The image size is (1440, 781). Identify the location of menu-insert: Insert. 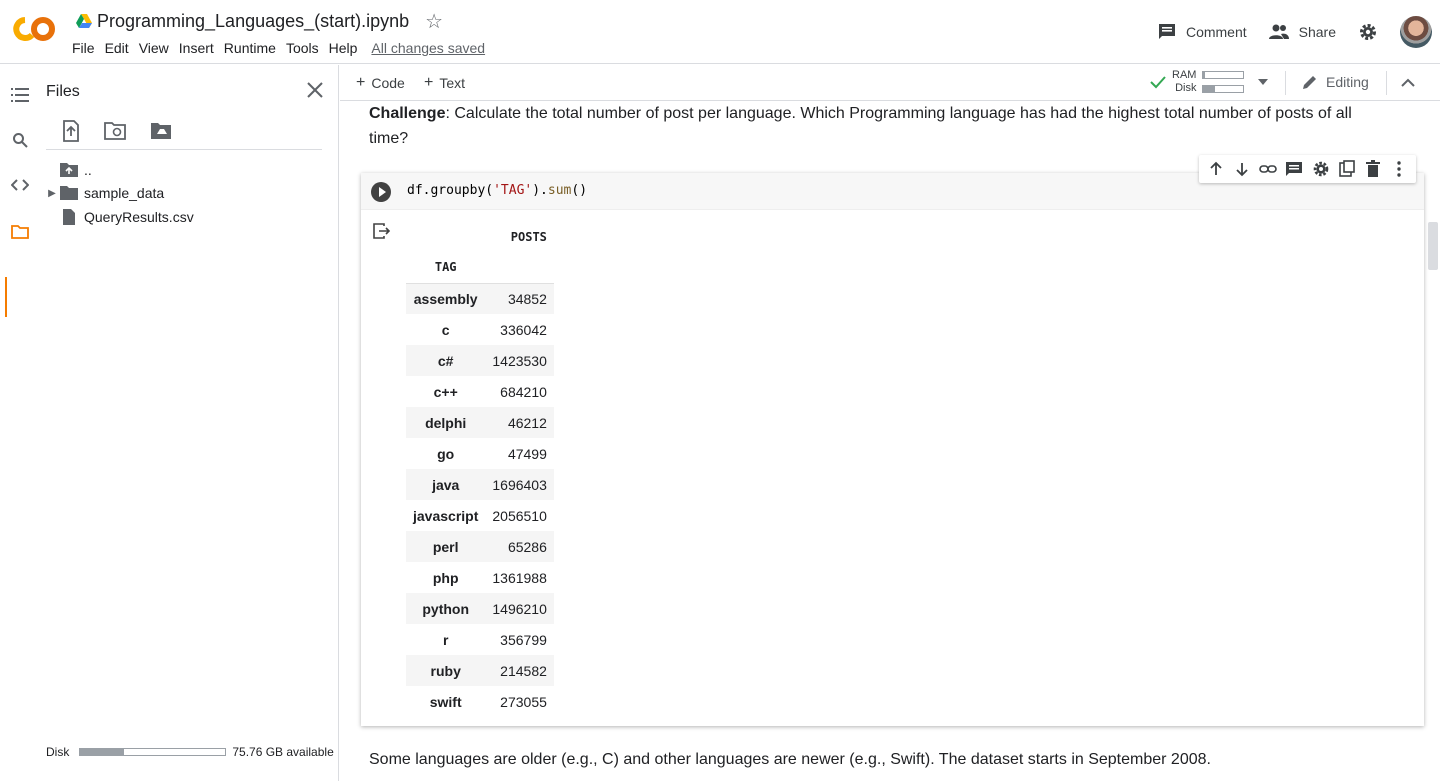
(201, 48).